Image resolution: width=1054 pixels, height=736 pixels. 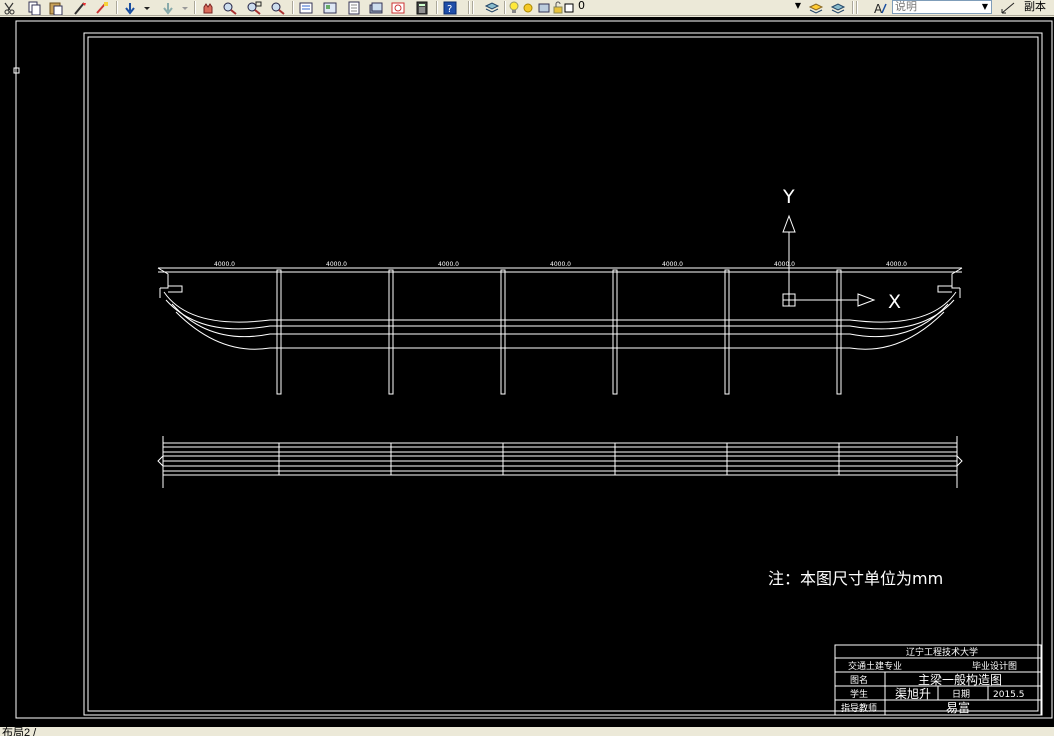 What do you see at coordinates (942, 652) in the screenshot?
I see `university-name: 辽宁工程技术大学` at bounding box center [942, 652].